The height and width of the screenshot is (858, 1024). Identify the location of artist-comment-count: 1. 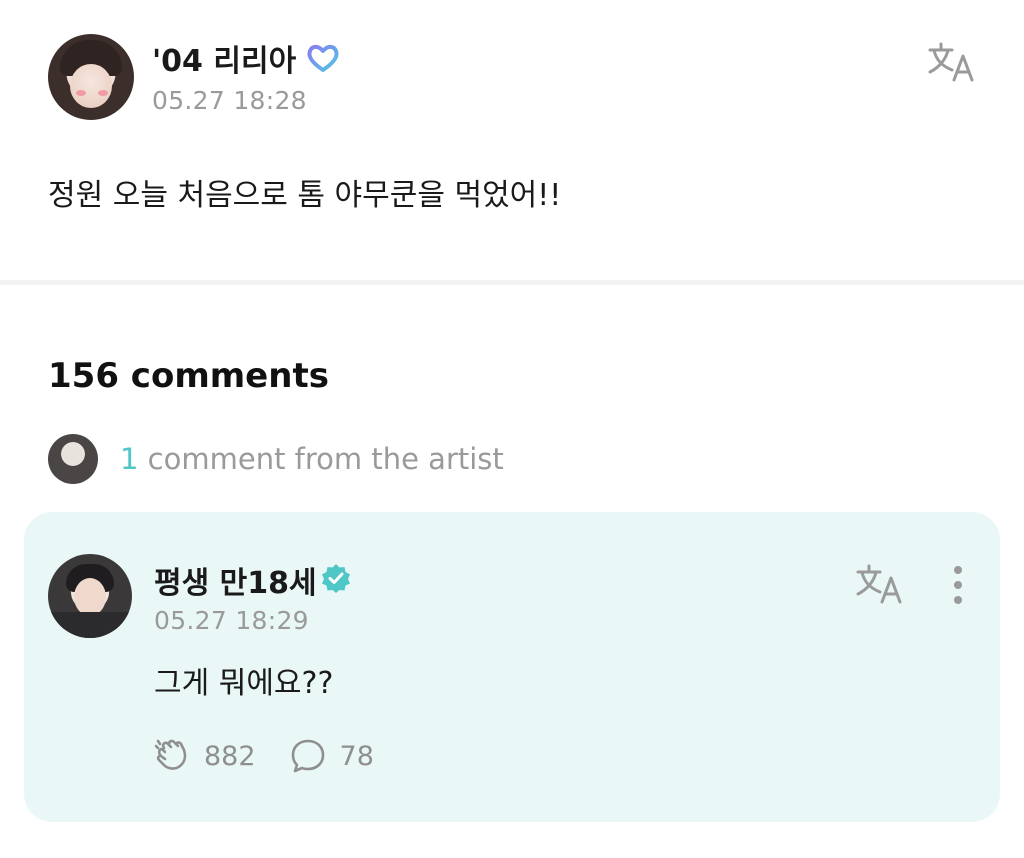
(129, 459).